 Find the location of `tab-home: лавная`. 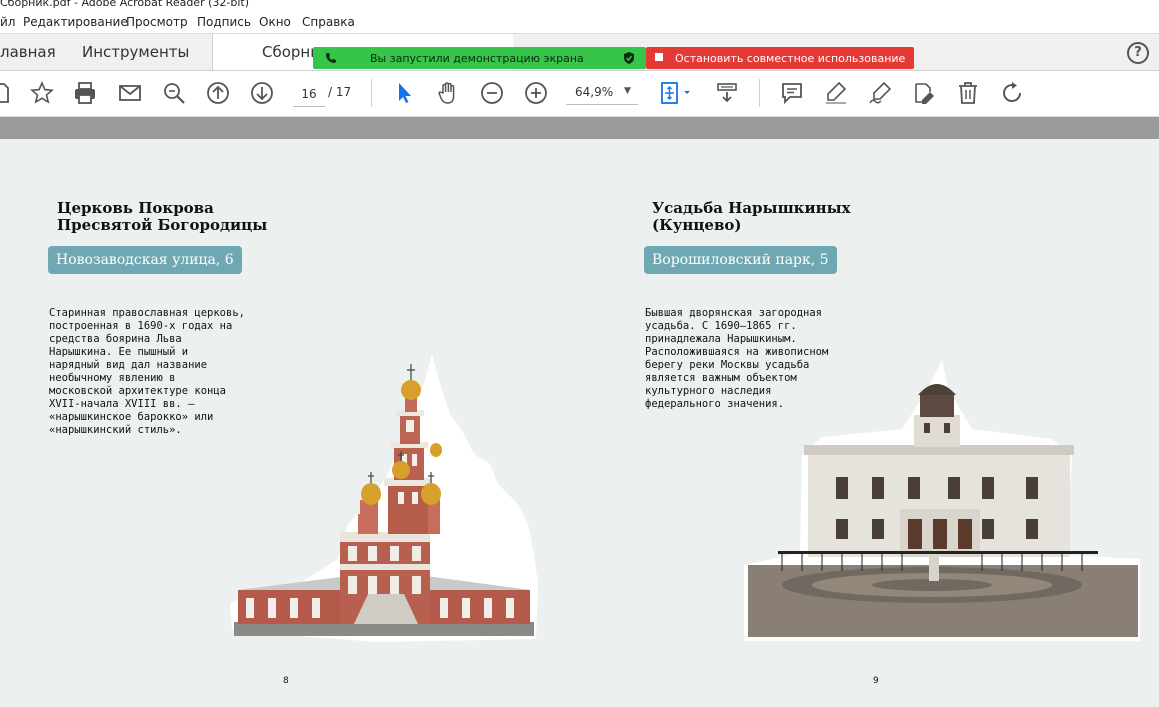

tab-home: лавная is located at coordinates (28, 52).